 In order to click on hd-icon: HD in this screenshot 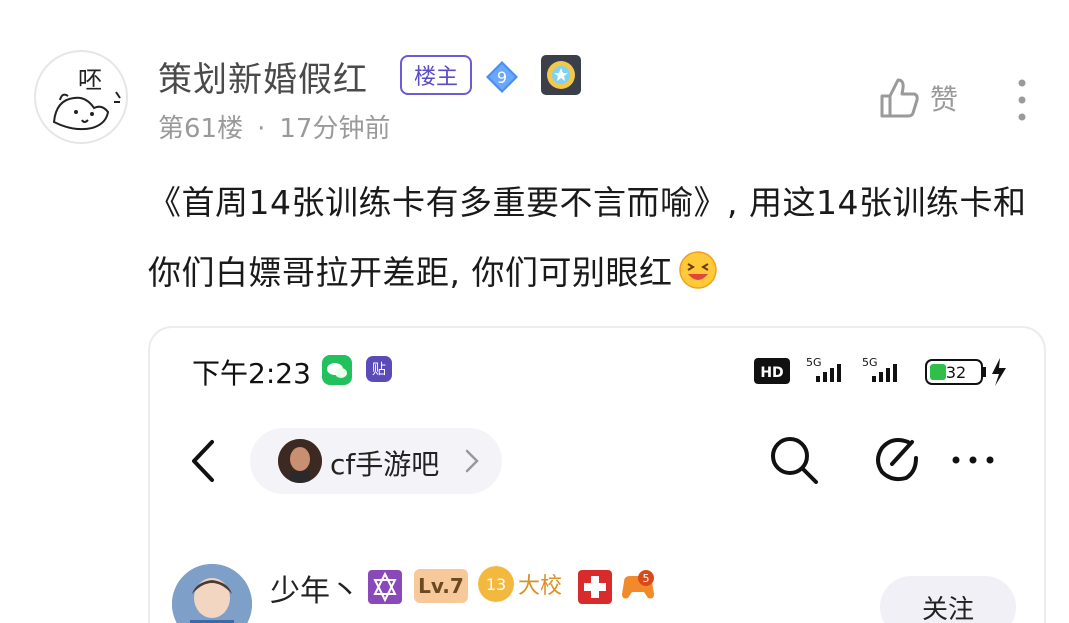, I will do `click(772, 371)`.